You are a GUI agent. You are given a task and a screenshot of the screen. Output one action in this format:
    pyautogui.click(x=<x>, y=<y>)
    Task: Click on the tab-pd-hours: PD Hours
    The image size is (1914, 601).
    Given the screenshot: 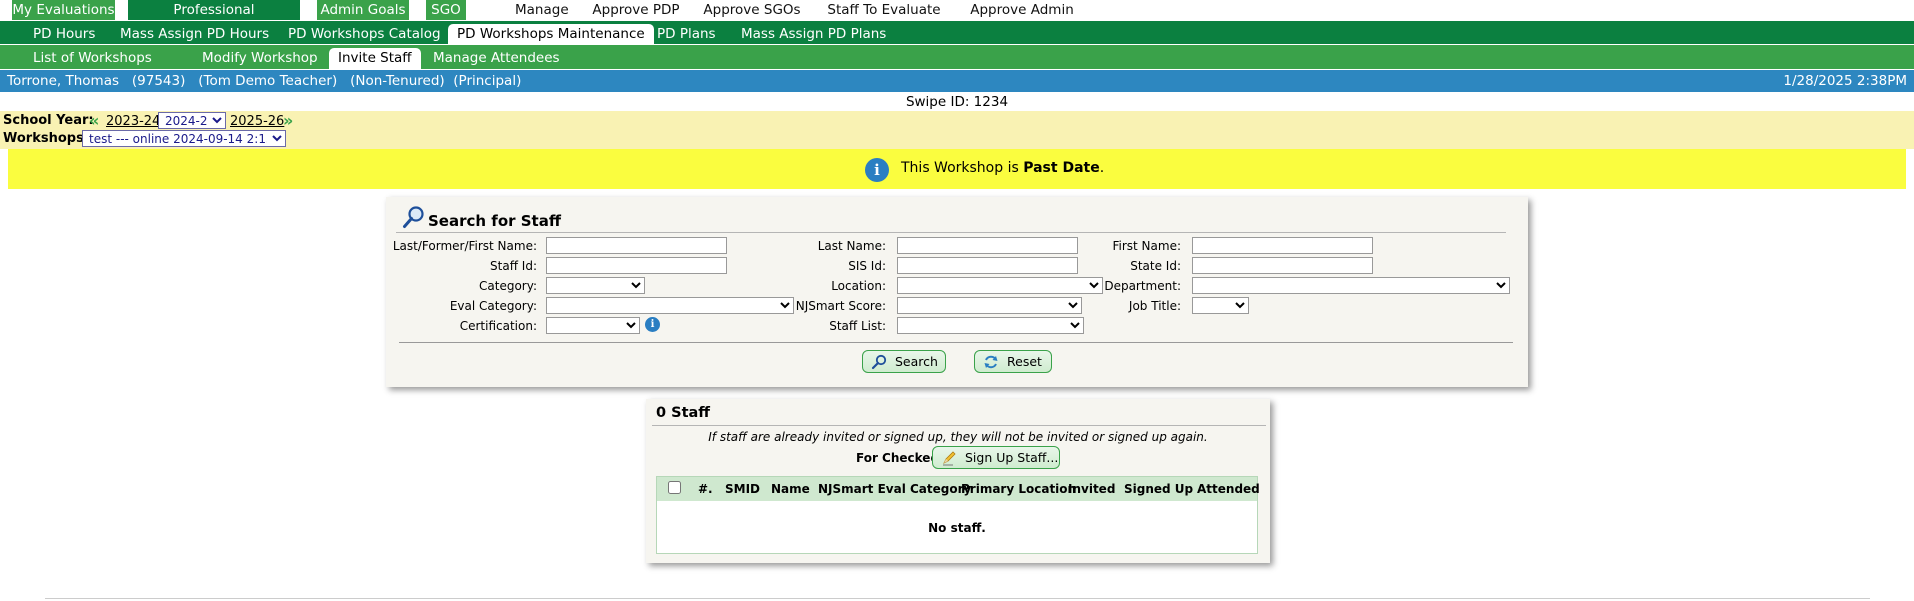 What is the action you would take?
    pyautogui.click(x=64, y=34)
    